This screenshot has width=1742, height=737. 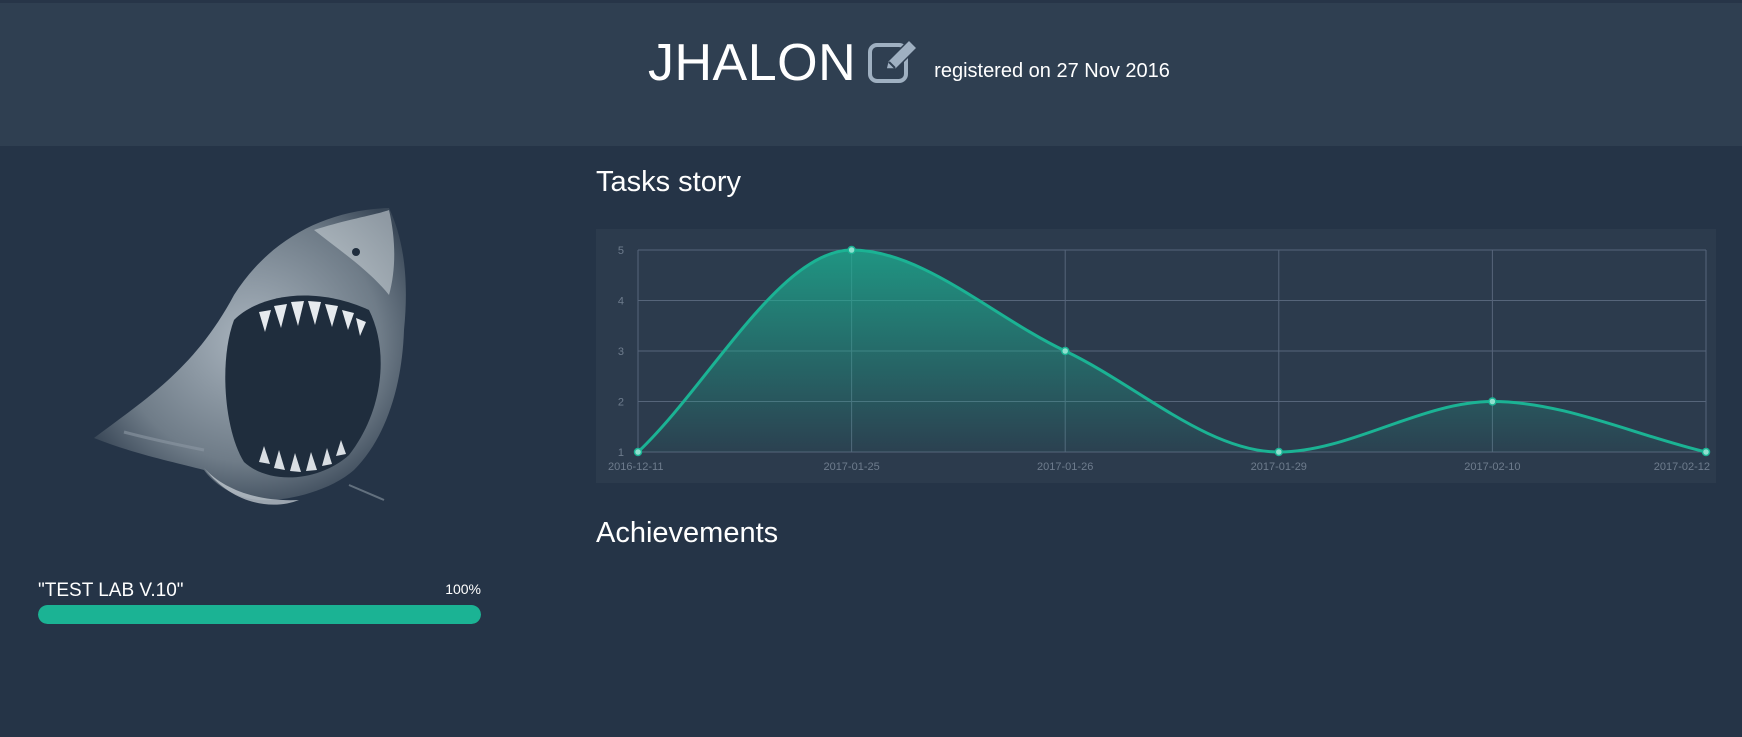 I want to click on x-tick-label: 2017-01-25, so click(x=851, y=467).